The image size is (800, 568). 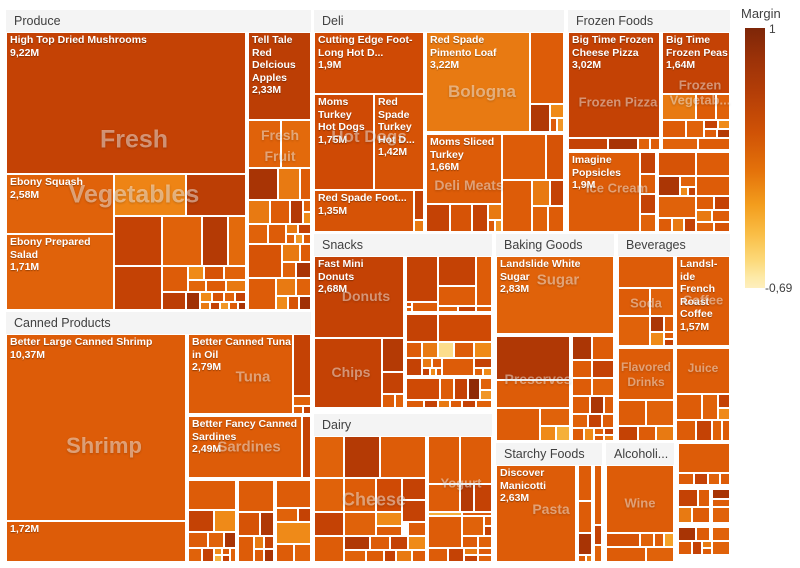 I want to click on tile-dairy-yogurt-b, so click(x=476, y=460).